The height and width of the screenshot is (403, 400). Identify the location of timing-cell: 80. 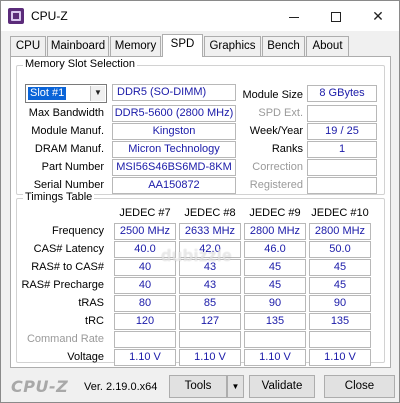
(145, 303).